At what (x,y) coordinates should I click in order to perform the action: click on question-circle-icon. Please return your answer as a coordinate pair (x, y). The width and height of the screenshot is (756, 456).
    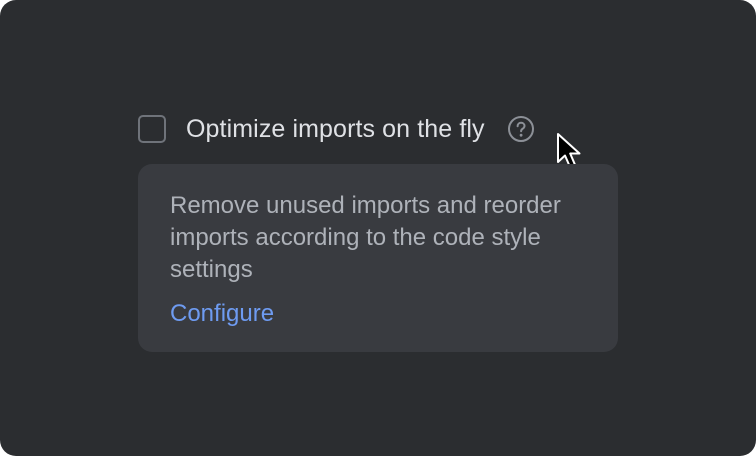
    Looking at the image, I should click on (521, 129).